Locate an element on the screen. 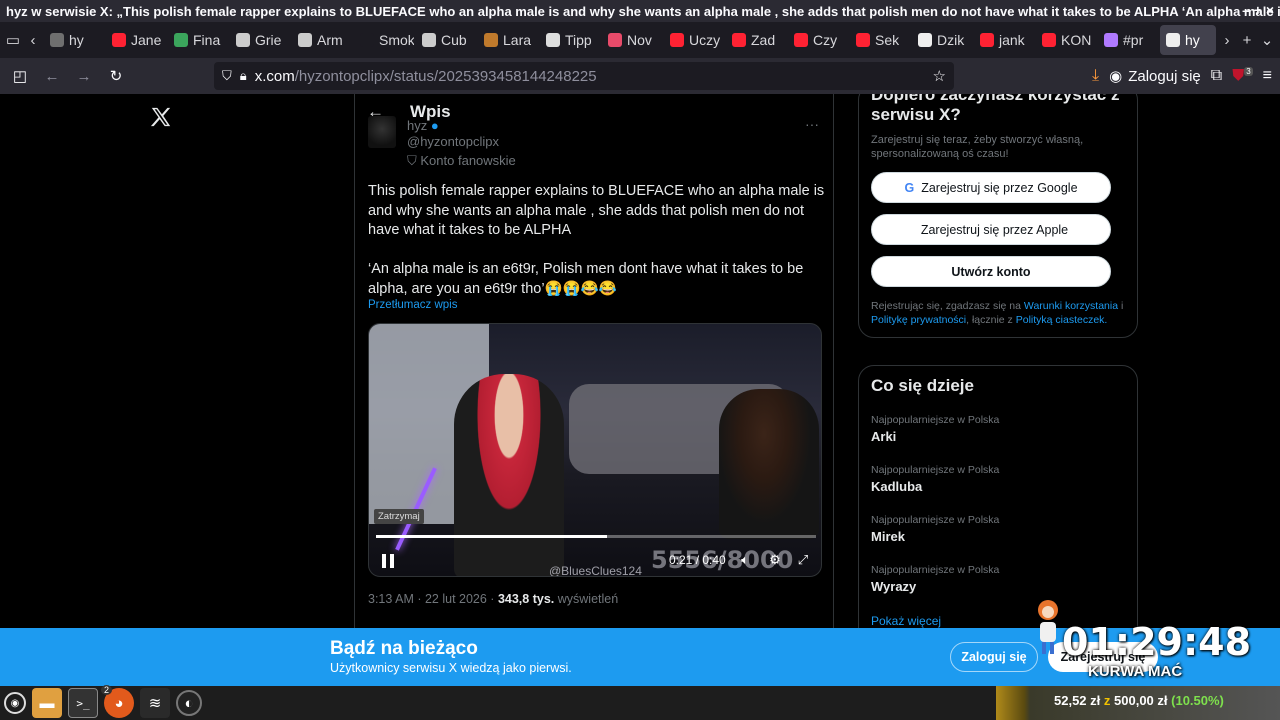 Image resolution: width=1280 pixels, height=720 pixels. browser-tab: KON is located at coordinates (1066, 40).